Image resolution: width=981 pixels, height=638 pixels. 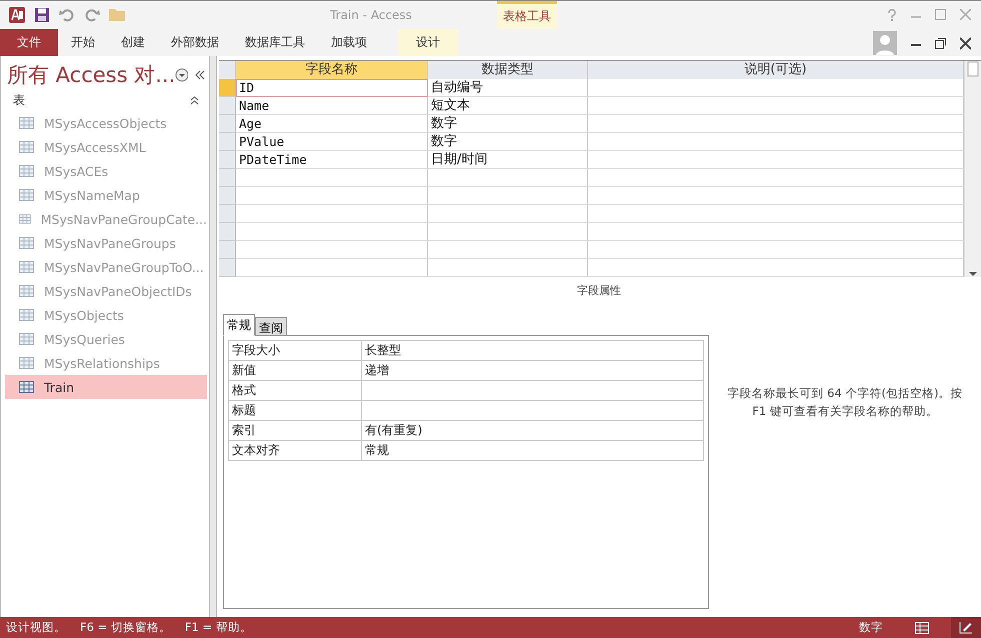 I want to click on dropdown-icon, so click(x=181, y=75).